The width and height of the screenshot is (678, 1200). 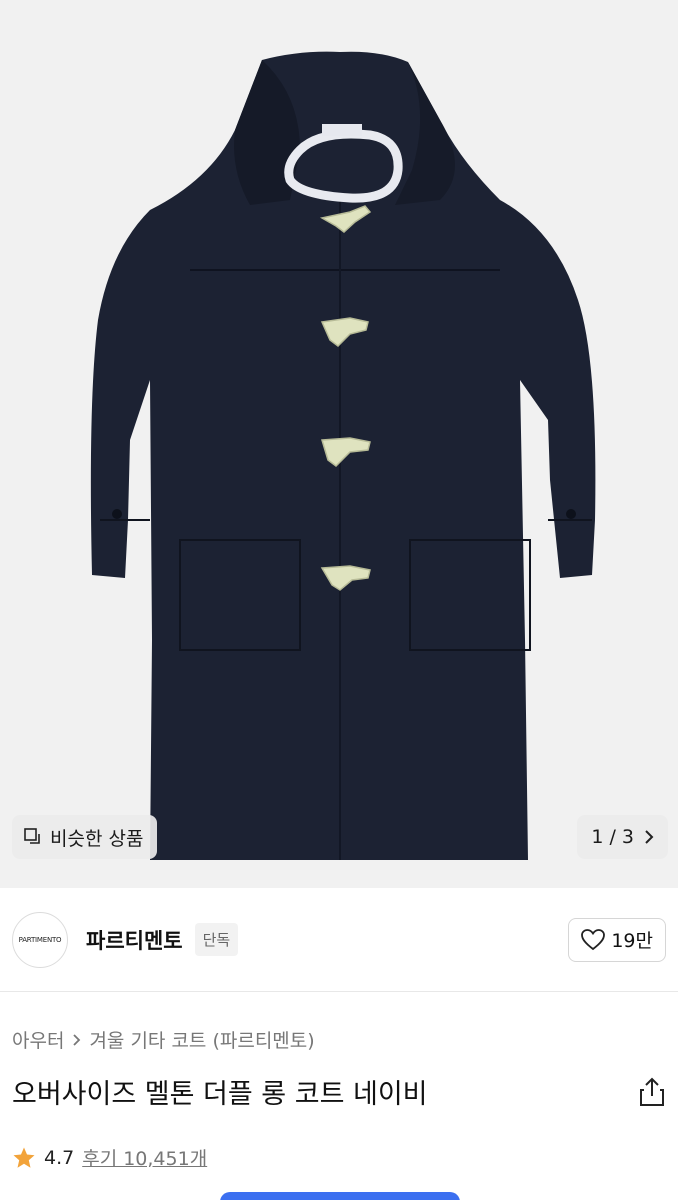 I want to click on copy-icon, so click(x=32, y=836).